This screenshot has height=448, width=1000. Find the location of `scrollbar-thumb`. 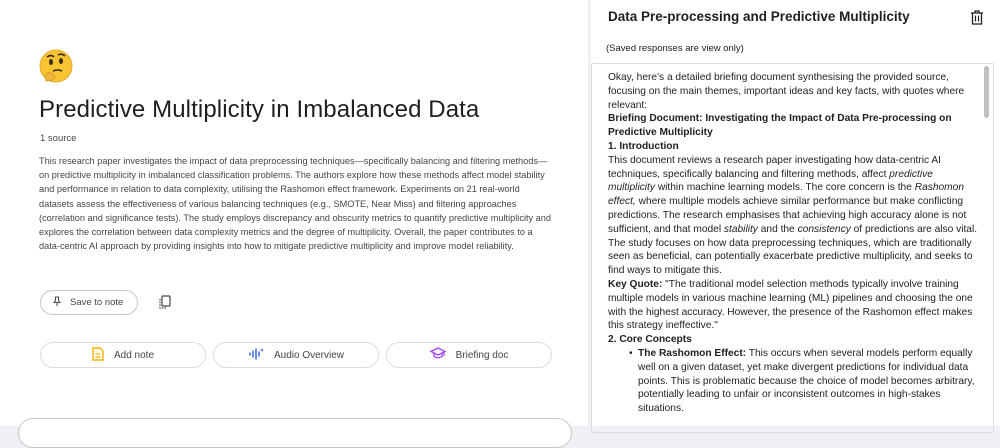

scrollbar-thumb is located at coordinates (986, 92).